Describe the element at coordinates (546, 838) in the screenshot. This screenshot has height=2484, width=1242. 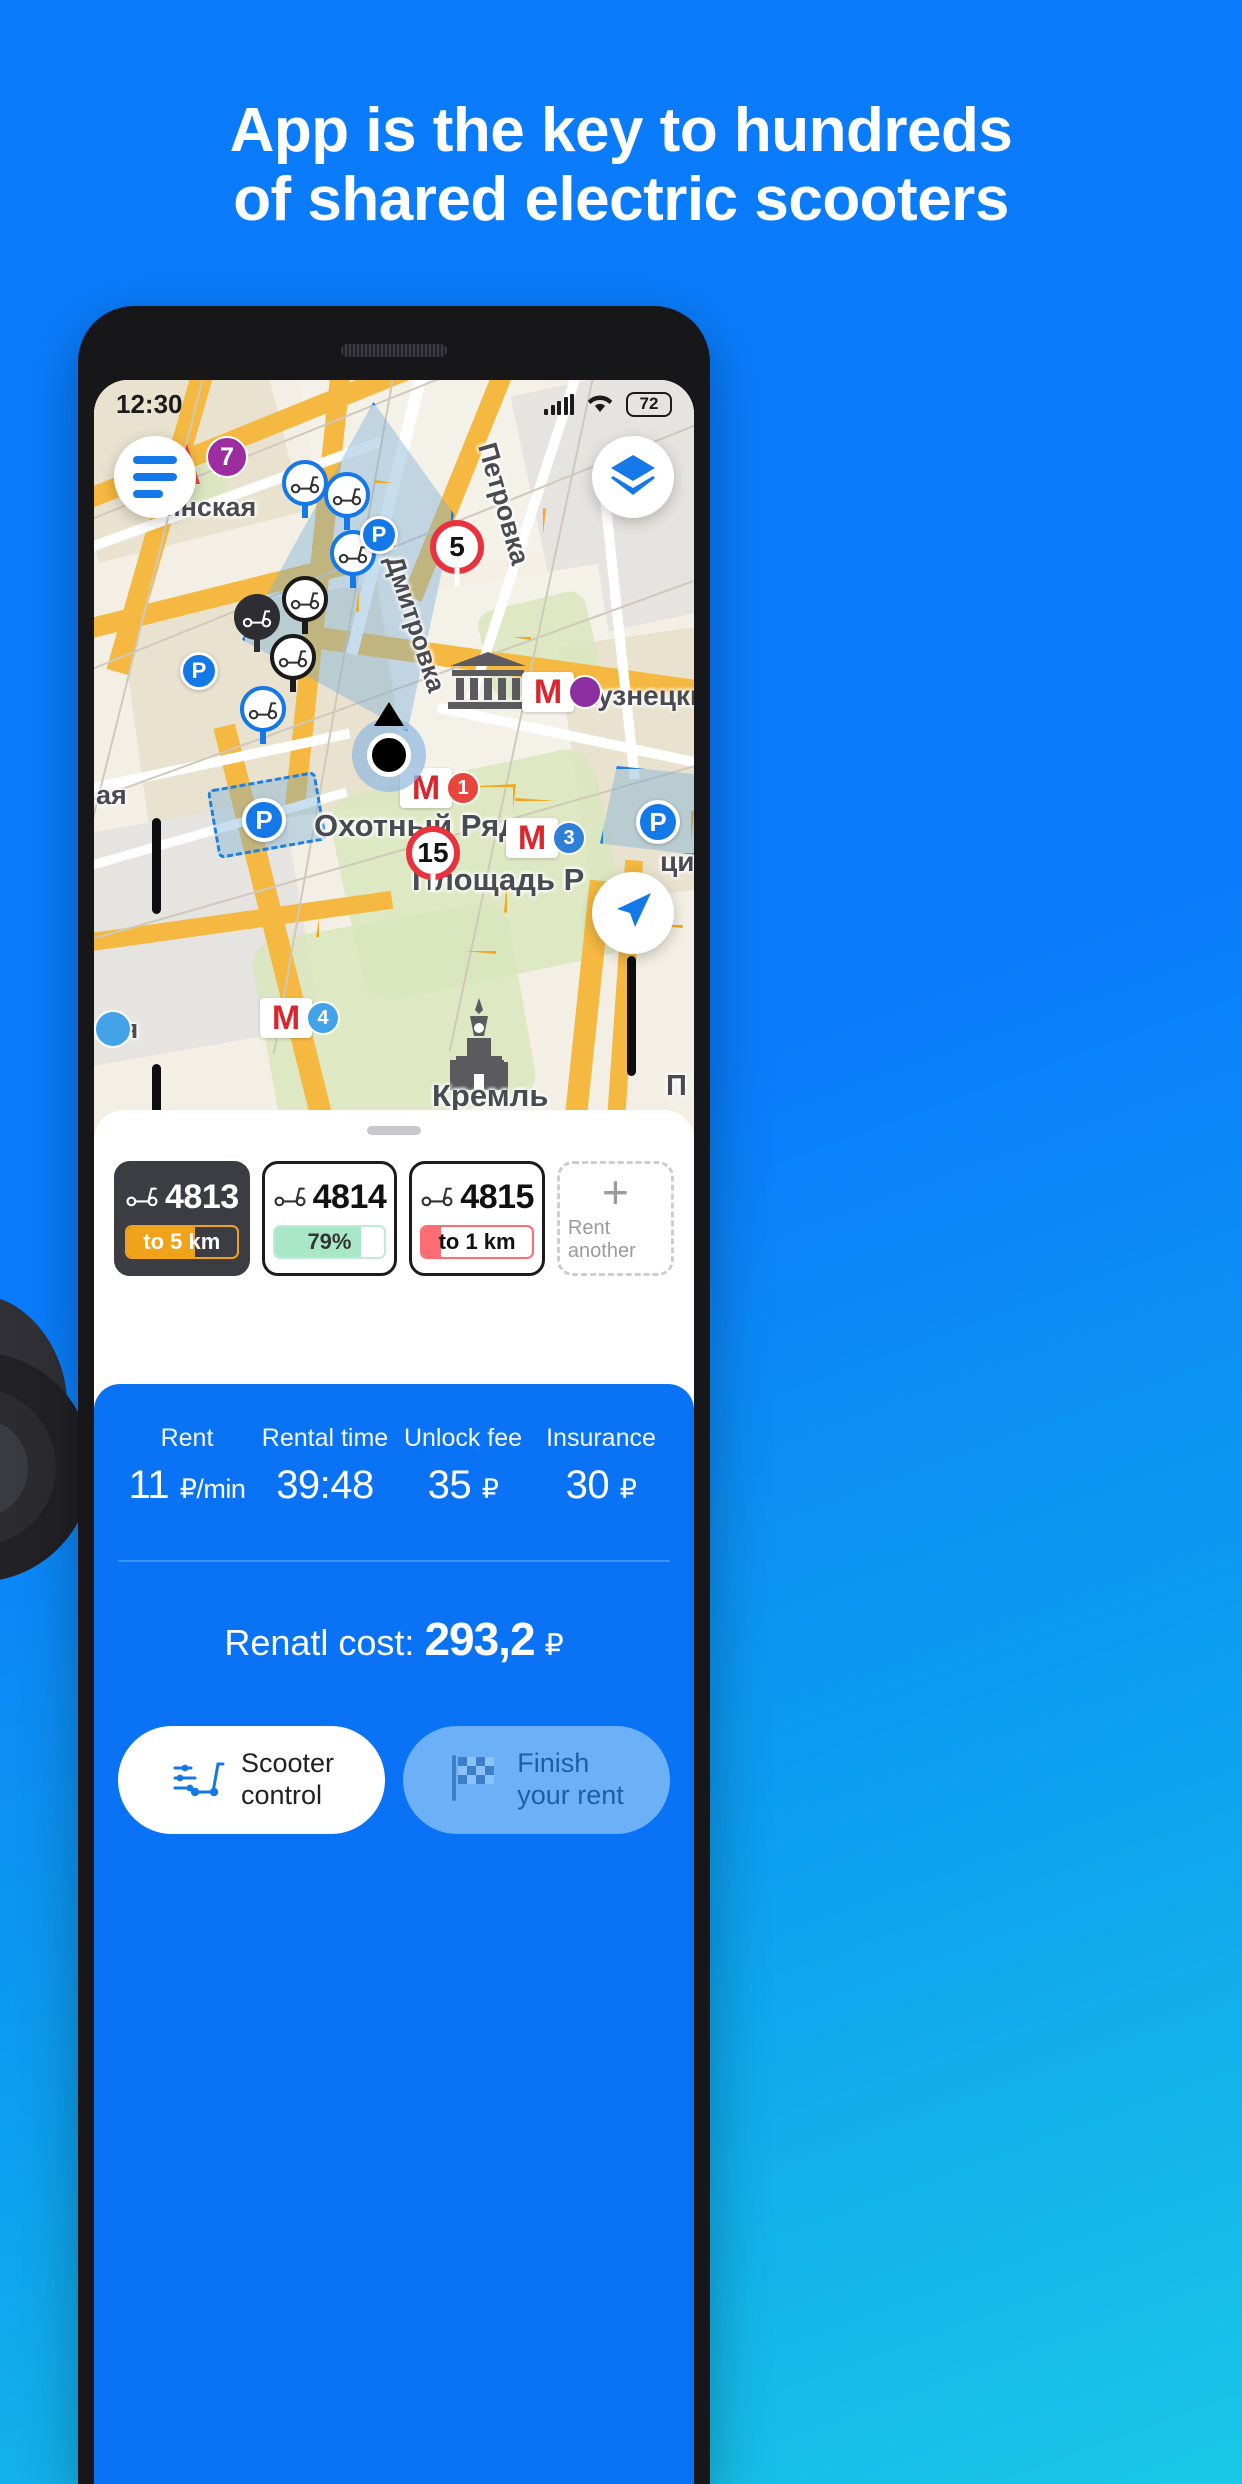
I see `metro-station-marker: М3` at that location.